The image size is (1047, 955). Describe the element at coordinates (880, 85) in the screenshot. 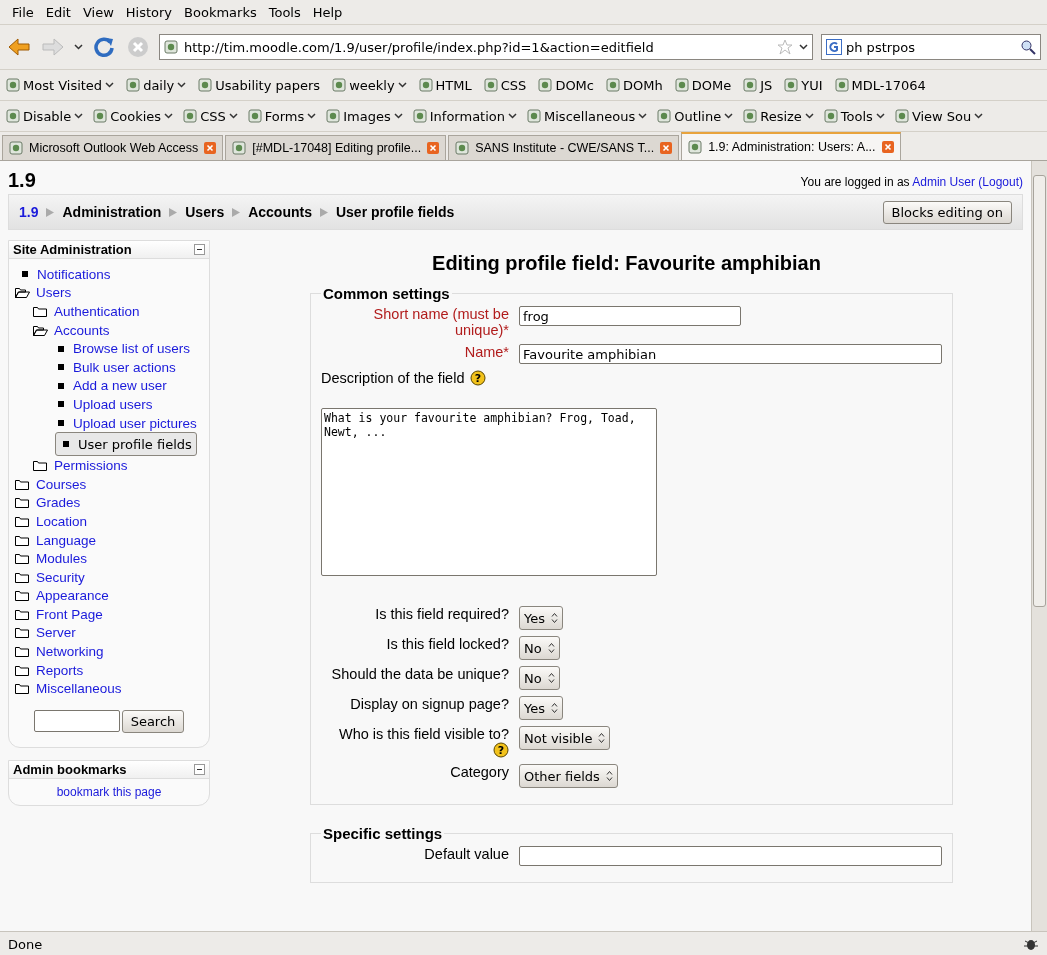

I see `bookmark-item: MDL-17064` at that location.